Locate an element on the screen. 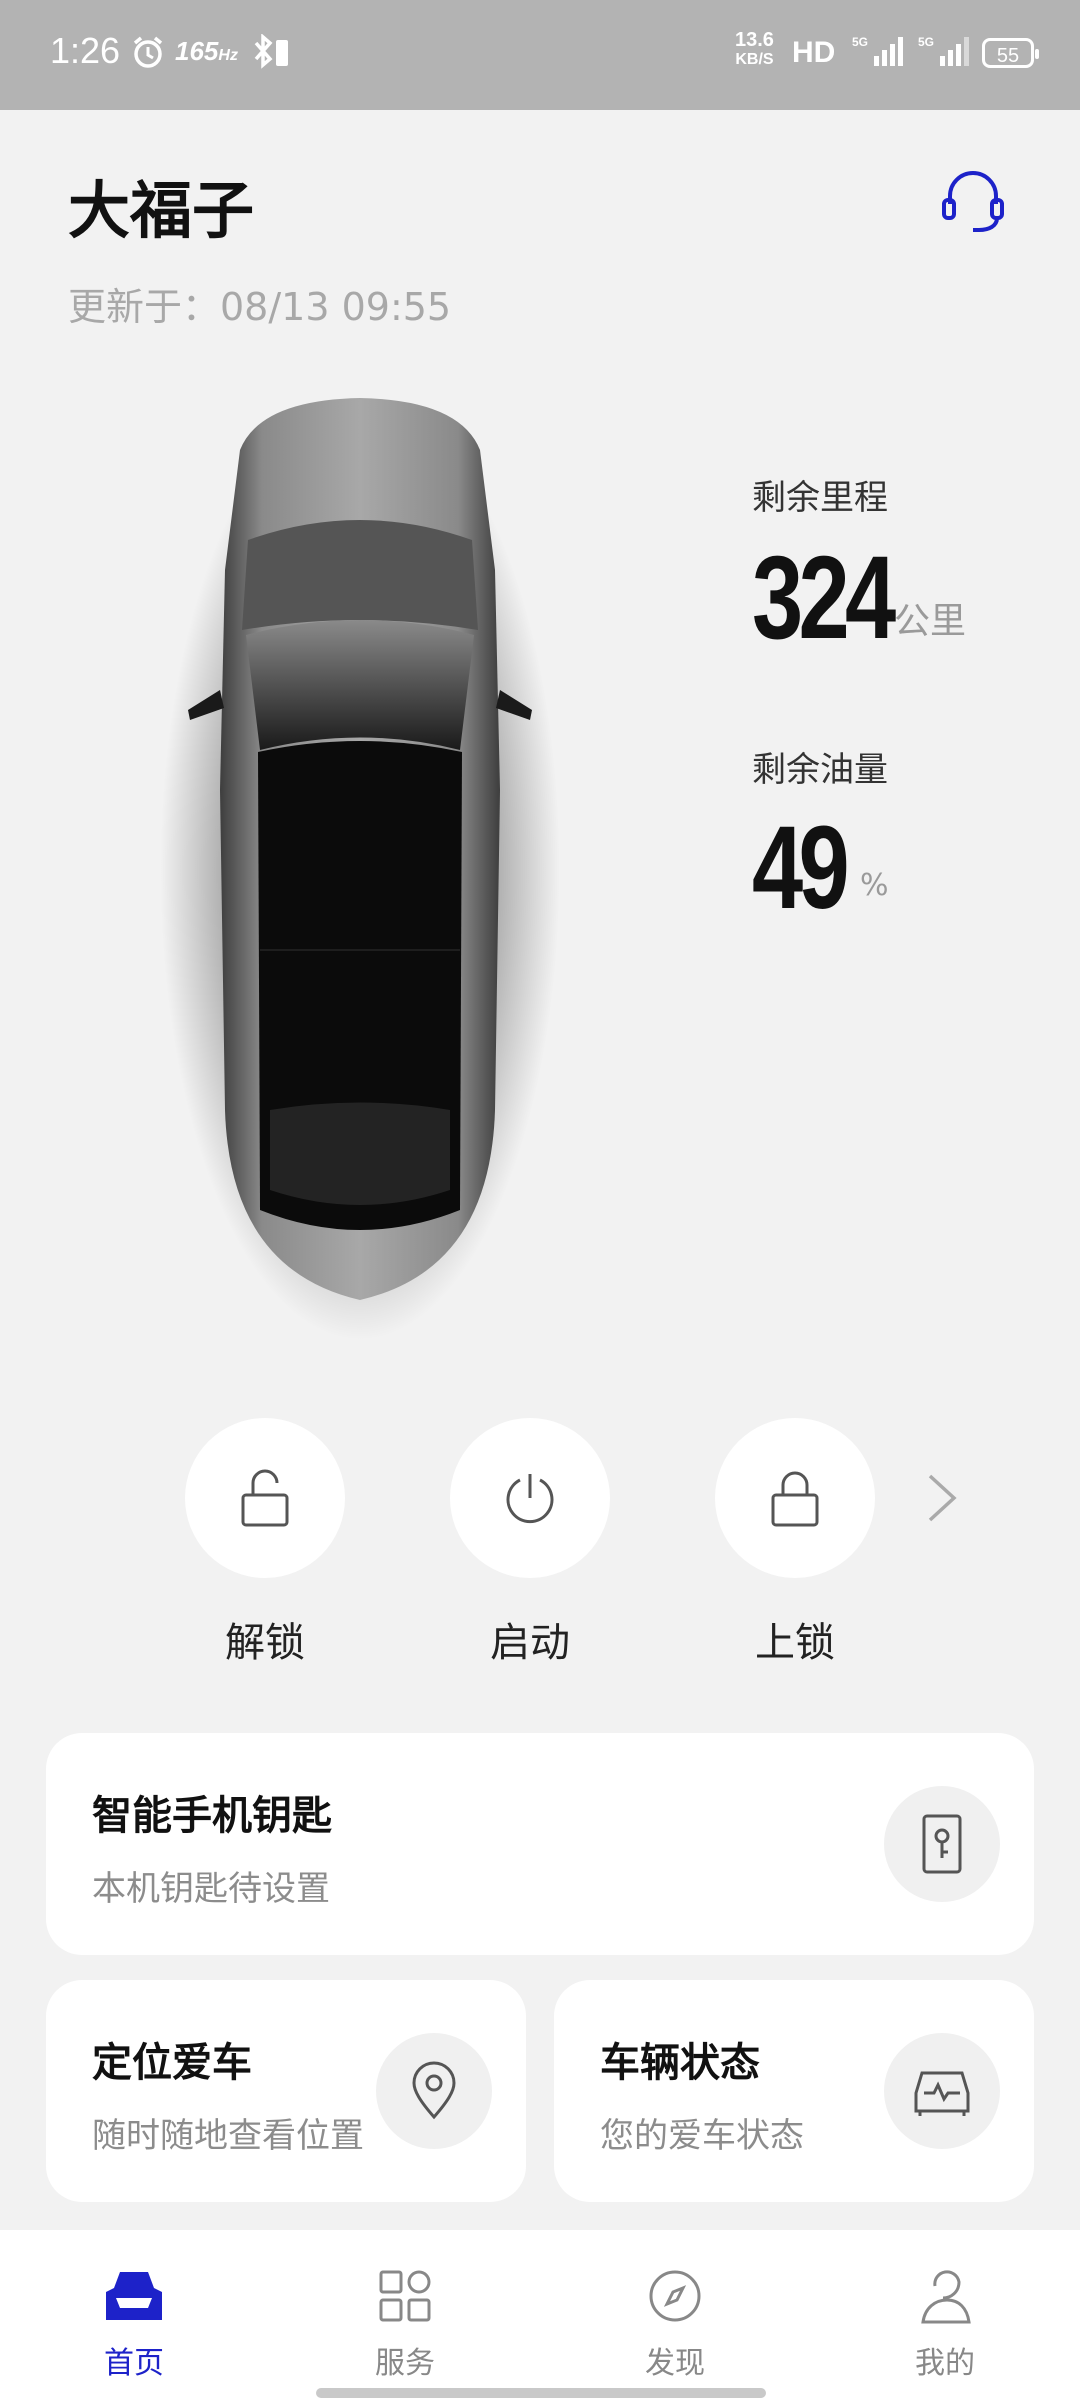 The image size is (1080, 2400). key-icon is located at coordinates (942, 1844).